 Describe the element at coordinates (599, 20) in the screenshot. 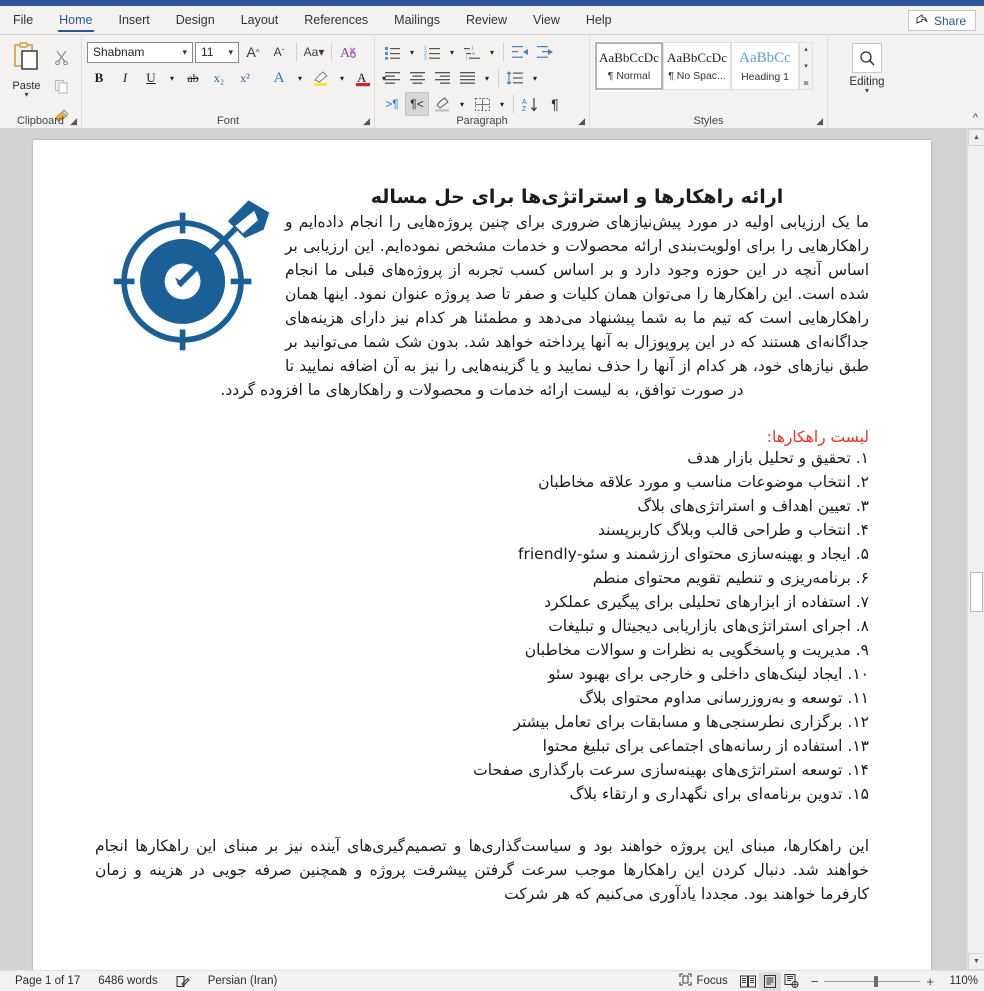

I see `tab-help: Help` at that location.